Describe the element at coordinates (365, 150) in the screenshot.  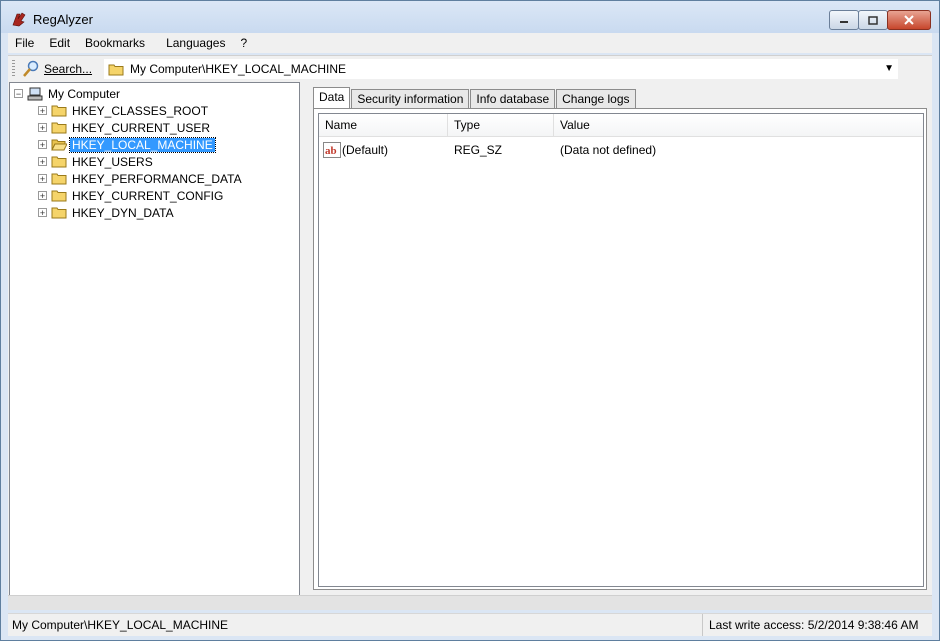
I see `value-name: (Default)` at that location.